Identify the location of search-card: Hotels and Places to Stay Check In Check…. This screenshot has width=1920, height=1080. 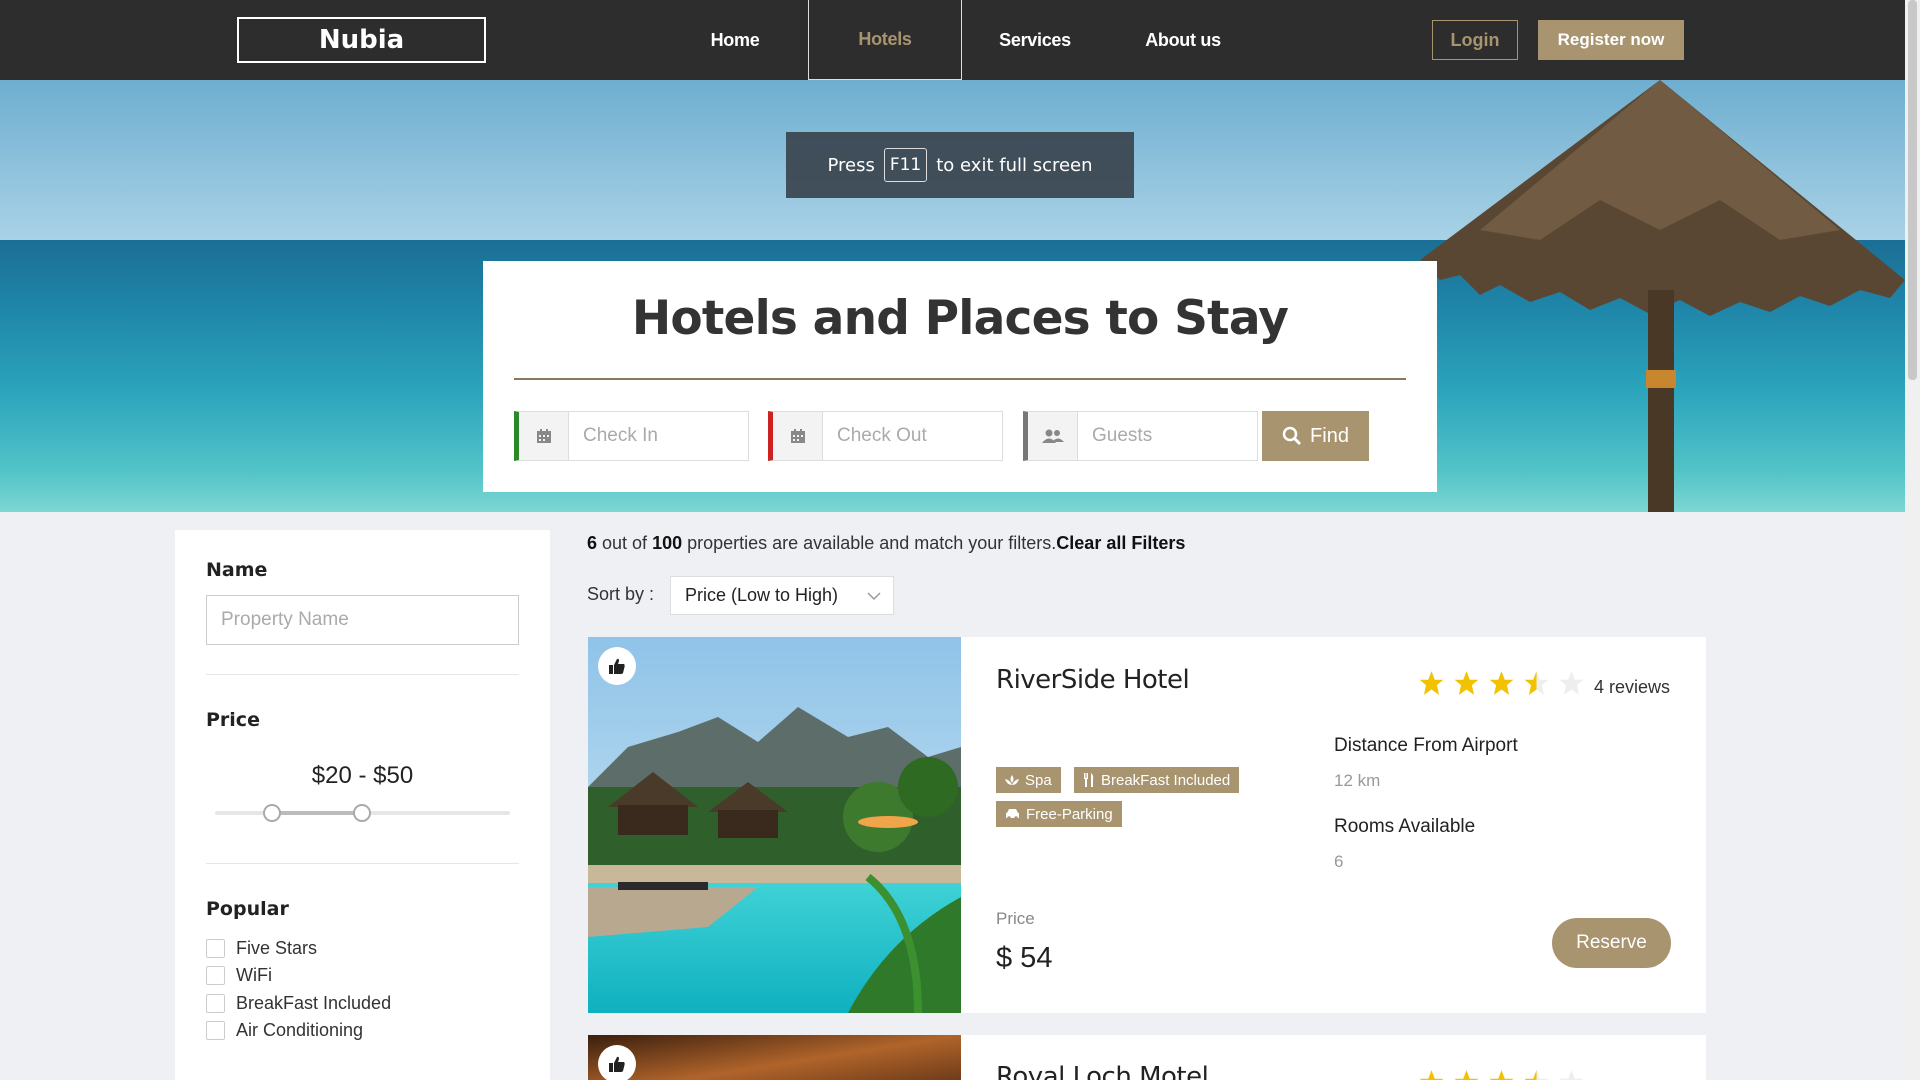
(960, 376).